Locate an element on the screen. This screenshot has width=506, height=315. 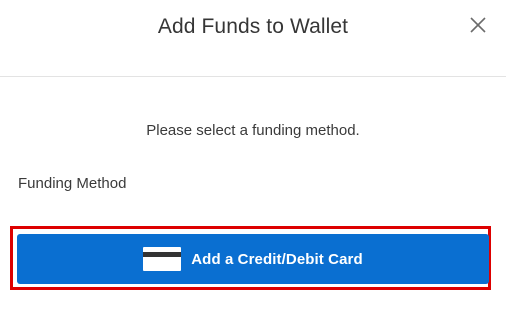
add-credit-debit-card-button: Add a Credit/Debit Card is located at coordinates (253, 259).